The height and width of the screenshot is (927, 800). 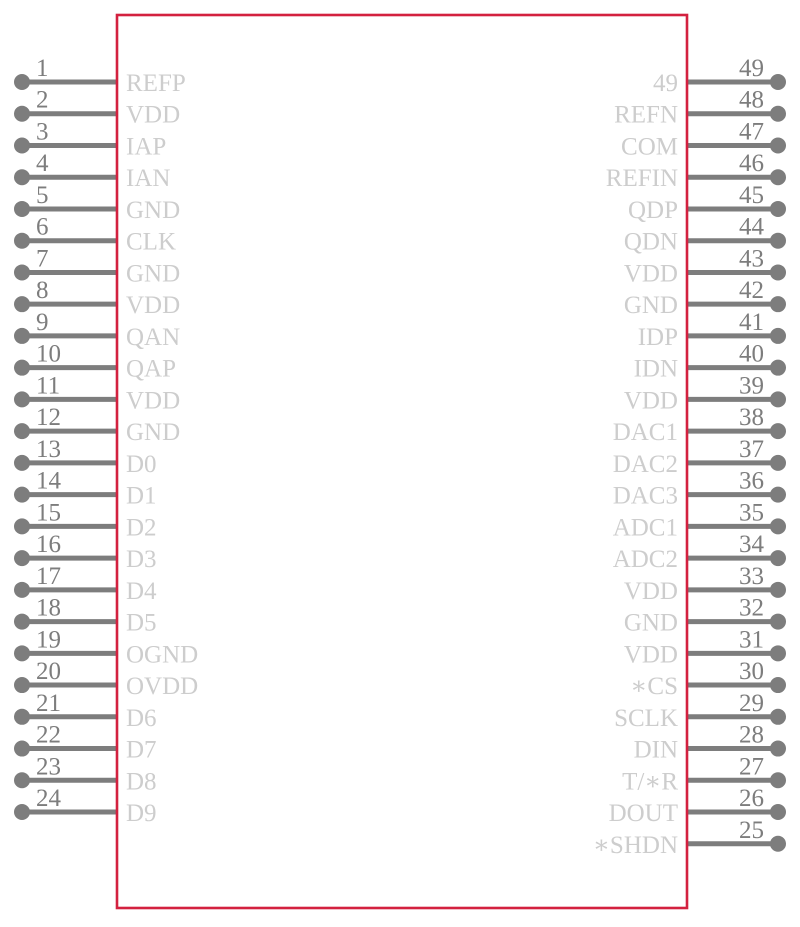 I want to click on pin-number-33: 33, so click(x=751, y=576).